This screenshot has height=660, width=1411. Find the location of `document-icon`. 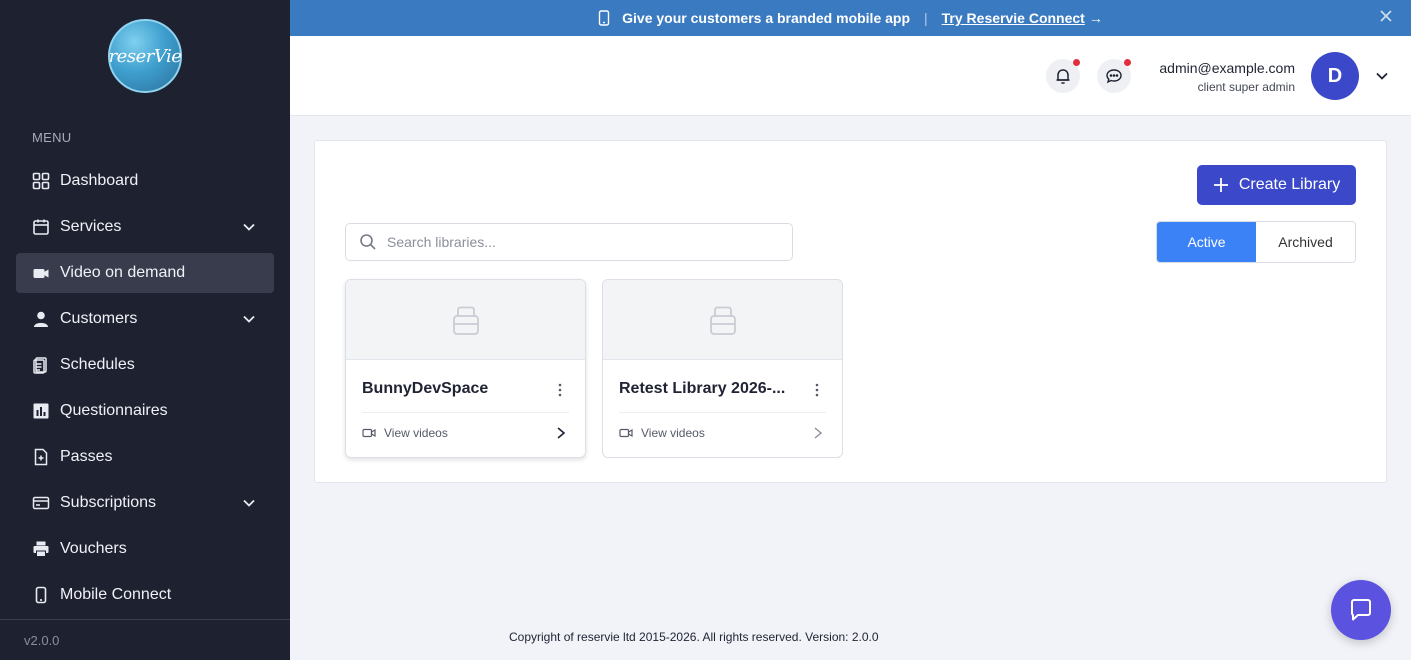

document-icon is located at coordinates (41, 457).